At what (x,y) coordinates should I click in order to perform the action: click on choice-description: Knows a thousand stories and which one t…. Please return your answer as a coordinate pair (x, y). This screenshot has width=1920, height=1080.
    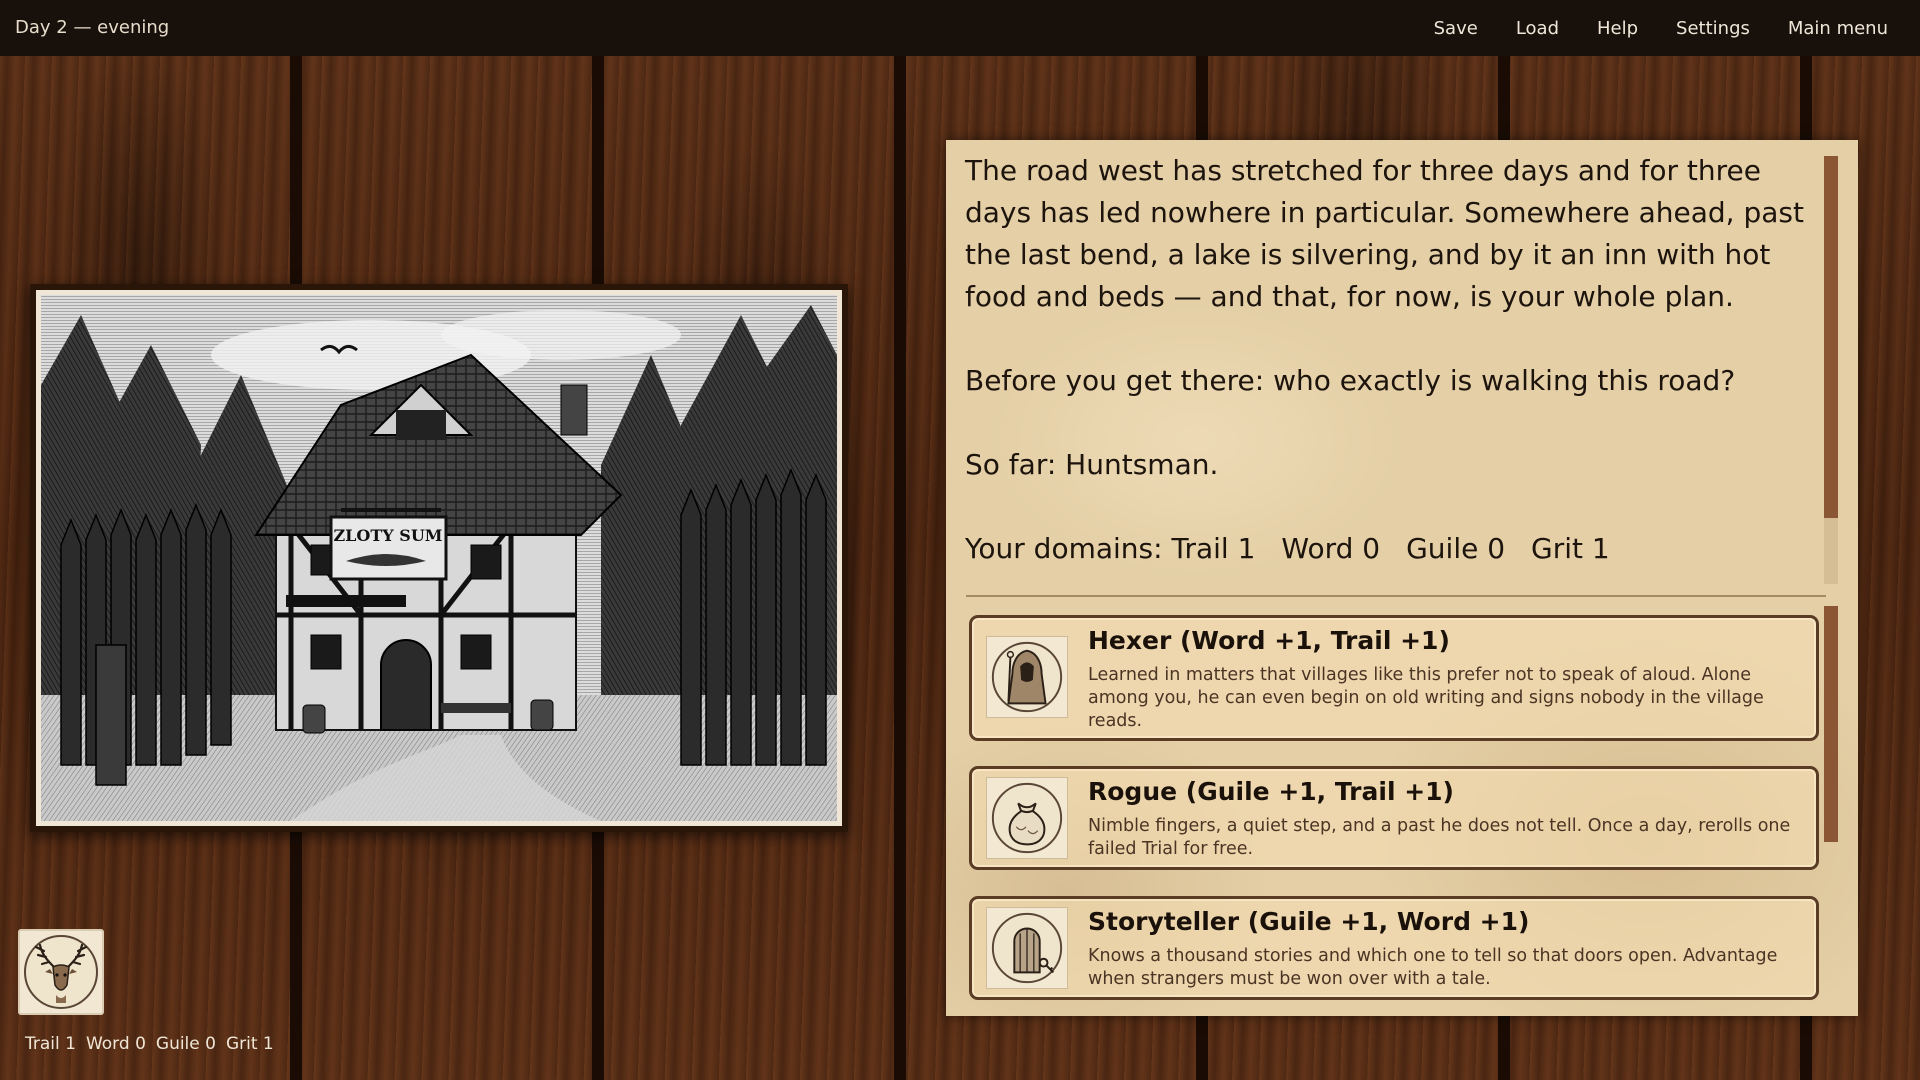
    Looking at the image, I should click on (1433, 967).